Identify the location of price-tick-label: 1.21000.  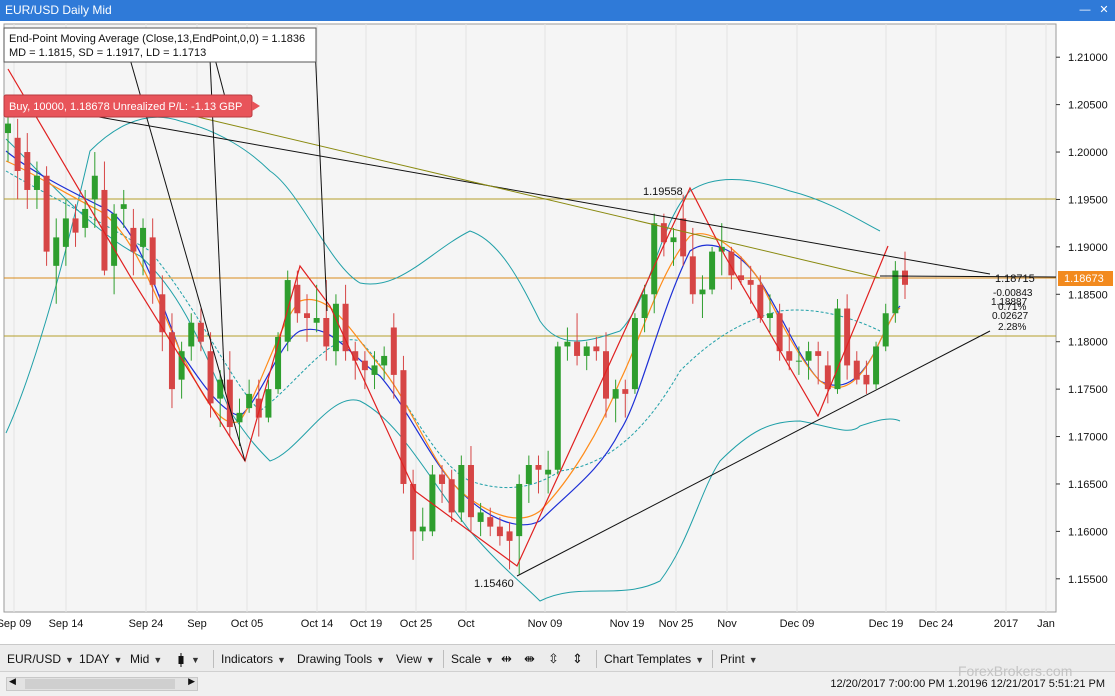
(1088, 58).